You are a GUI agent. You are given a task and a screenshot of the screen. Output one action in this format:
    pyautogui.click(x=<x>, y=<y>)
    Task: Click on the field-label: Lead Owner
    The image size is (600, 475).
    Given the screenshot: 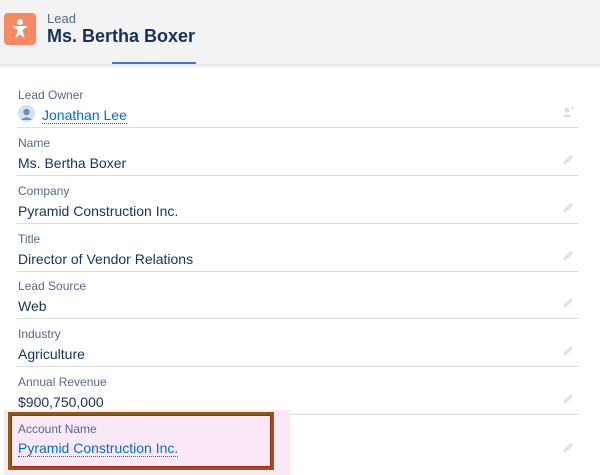 What is the action you would take?
    pyautogui.click(x=51, y=95)
    